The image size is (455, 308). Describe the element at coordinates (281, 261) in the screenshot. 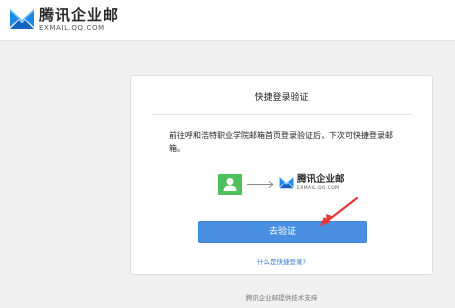

I see `what-is-quick-login-link: 什么是快捷登录?` at that location.